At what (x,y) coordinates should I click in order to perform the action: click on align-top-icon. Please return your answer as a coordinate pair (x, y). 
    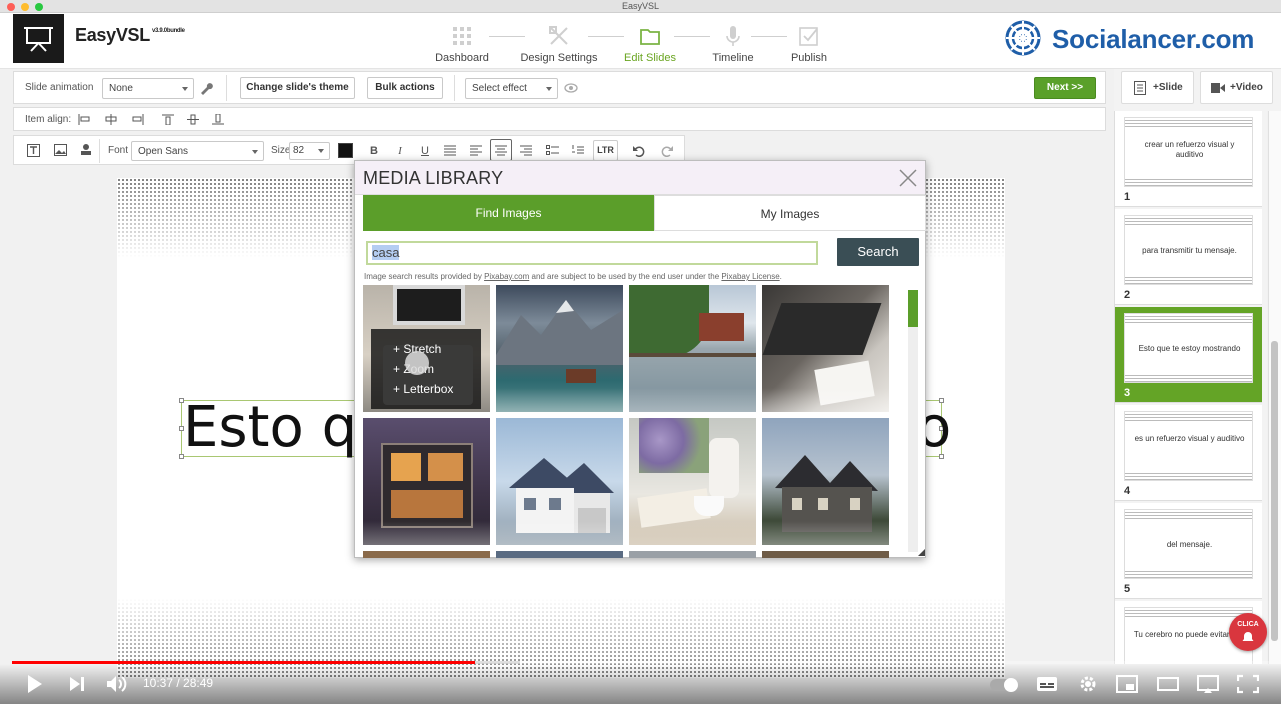
    Looking at the image, I should click on (168, 119).